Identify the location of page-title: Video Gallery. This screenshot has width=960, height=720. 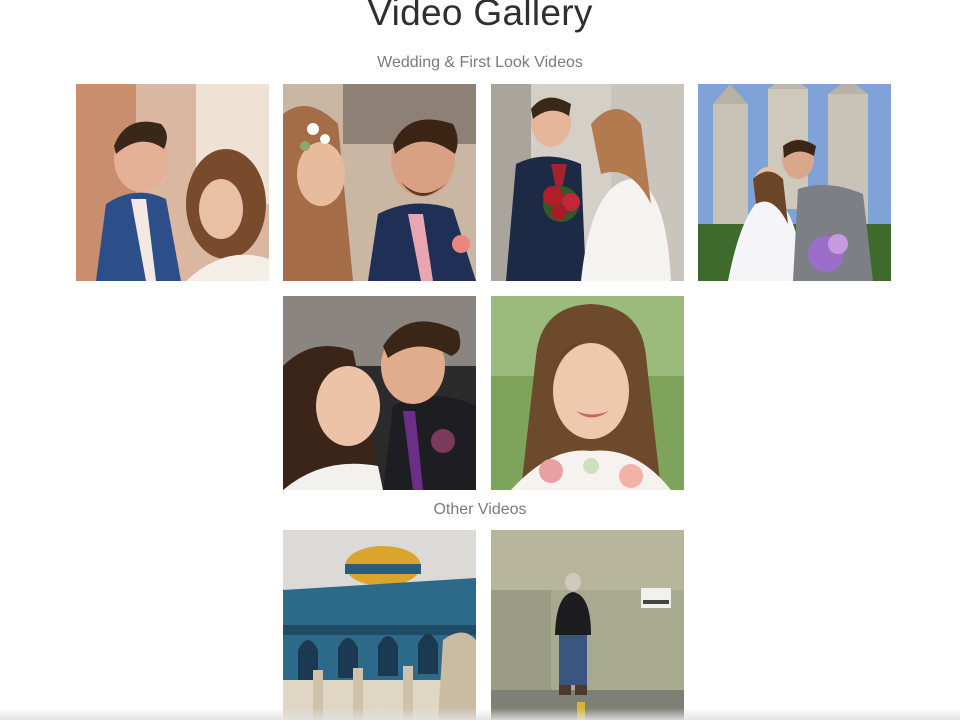
(480, 16).